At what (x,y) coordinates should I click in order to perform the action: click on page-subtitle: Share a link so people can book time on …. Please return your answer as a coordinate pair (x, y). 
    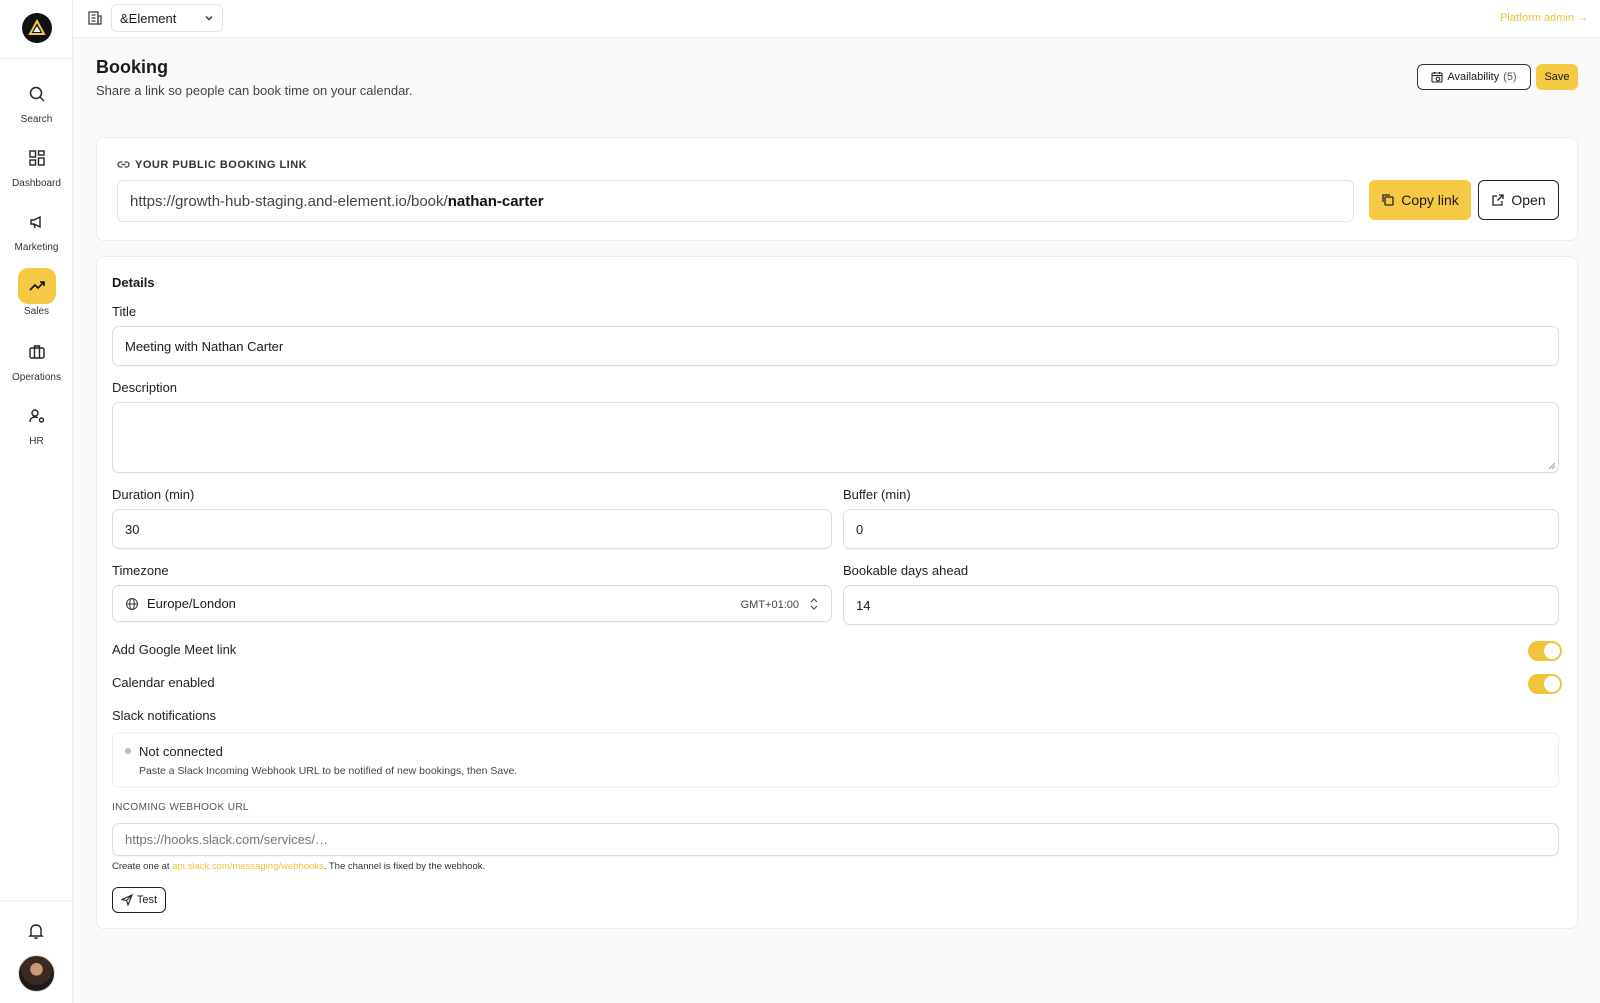
    Looking at the image, I should click on (254, 90).